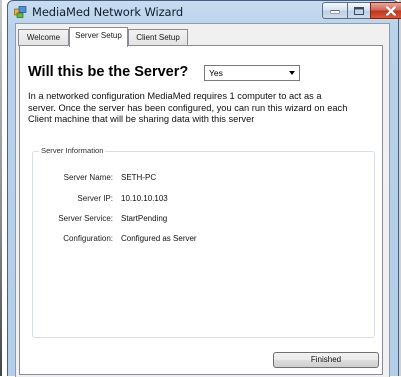 This screenshot has height=377, width=401. I want to click on app-icon, so click(20, 12).